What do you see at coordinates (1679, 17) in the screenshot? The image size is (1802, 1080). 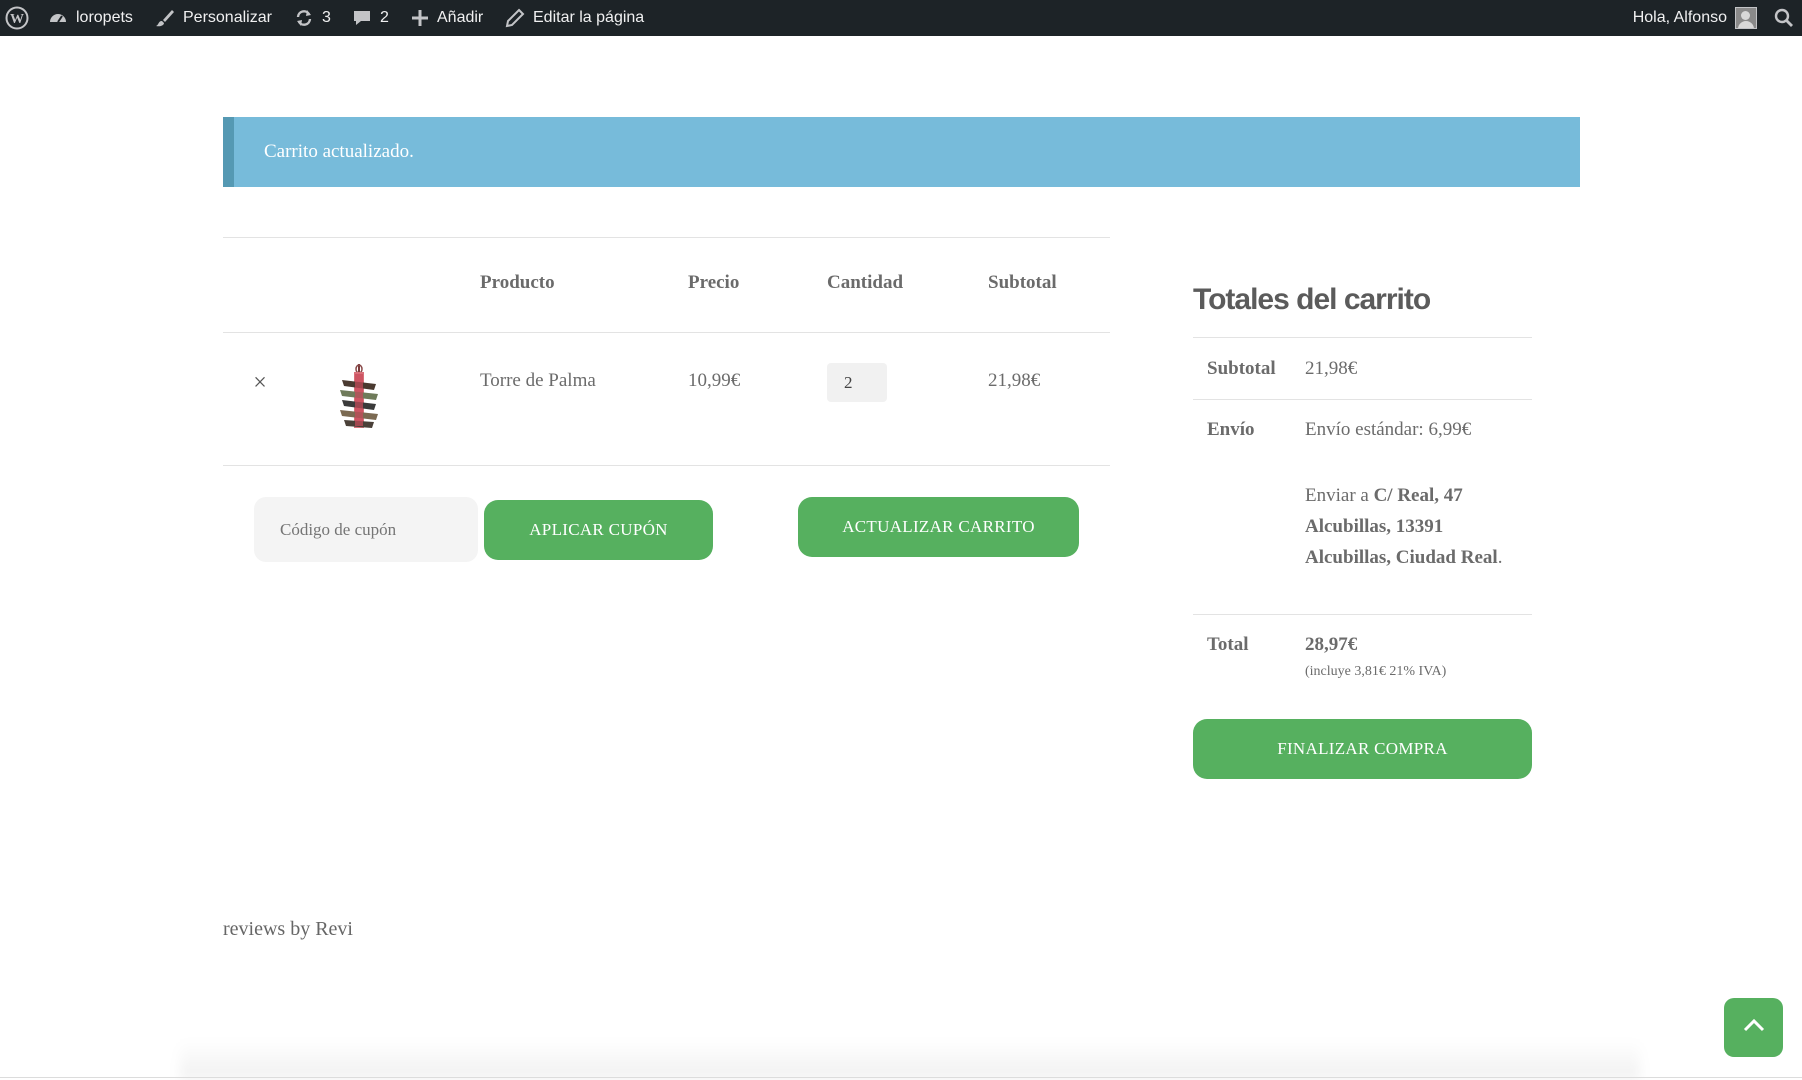 I see `greeting: Hola, Alfonso` at bounding box center [1679, 17].